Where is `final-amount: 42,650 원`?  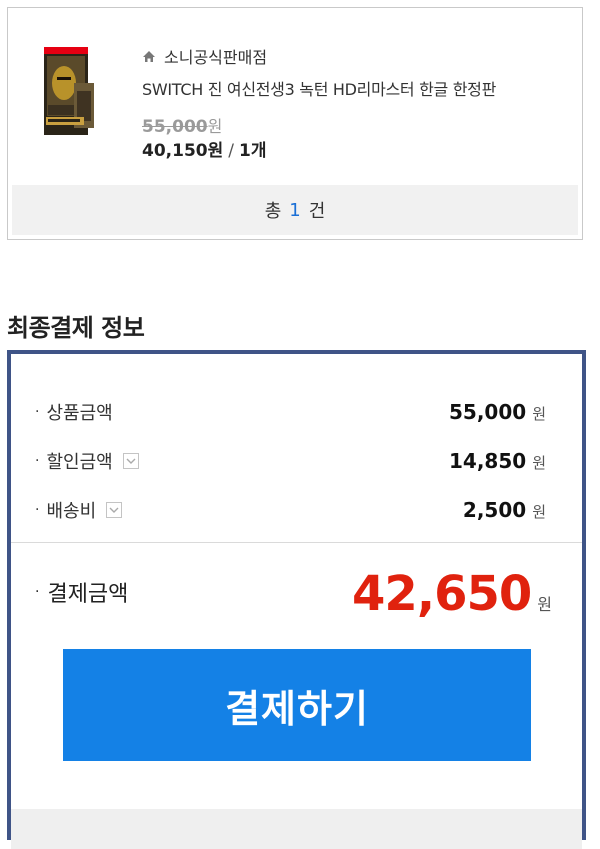 final-amount: 42,650 원 is located at coordinates (452, 594).